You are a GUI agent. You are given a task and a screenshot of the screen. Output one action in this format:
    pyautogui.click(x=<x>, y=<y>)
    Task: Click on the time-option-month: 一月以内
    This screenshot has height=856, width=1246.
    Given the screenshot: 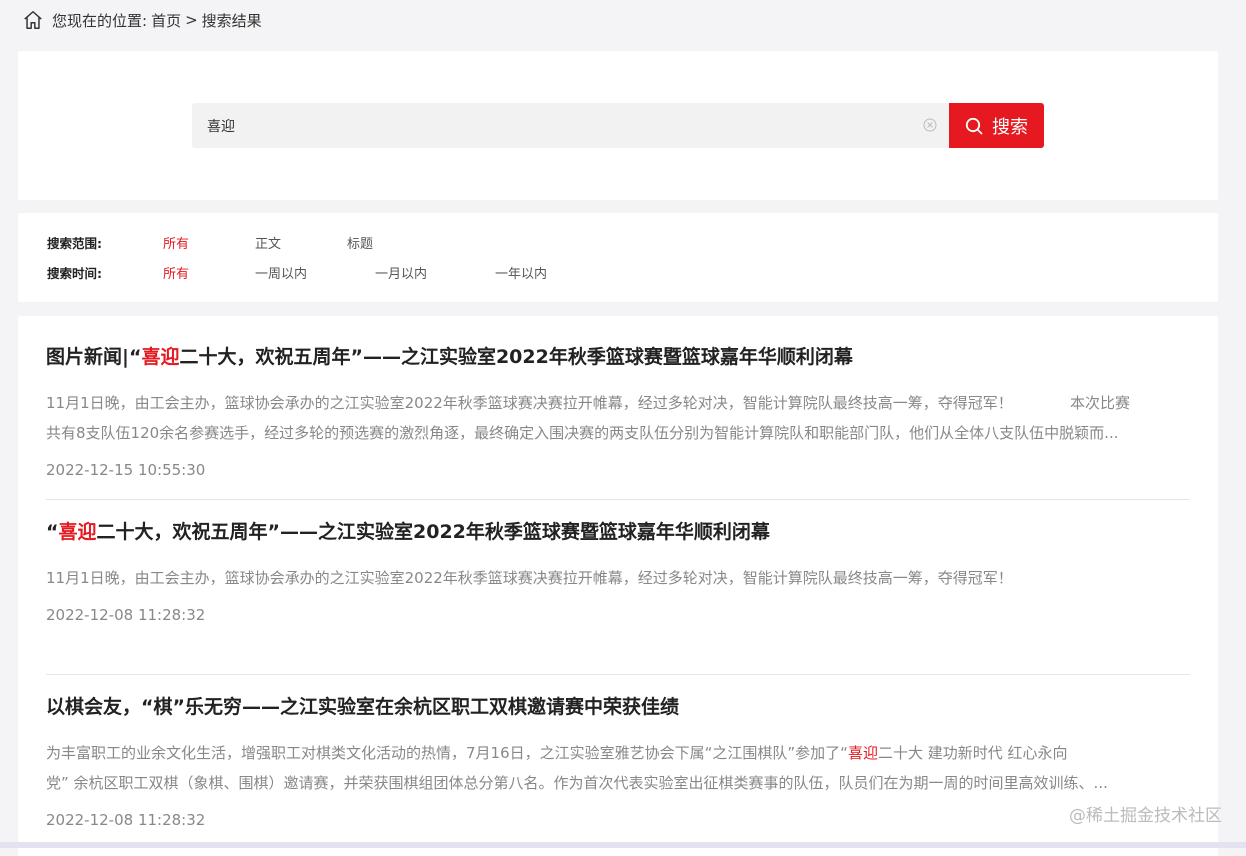 What is the action you would take?
    pyautogui.click(x=435, y=272)
    